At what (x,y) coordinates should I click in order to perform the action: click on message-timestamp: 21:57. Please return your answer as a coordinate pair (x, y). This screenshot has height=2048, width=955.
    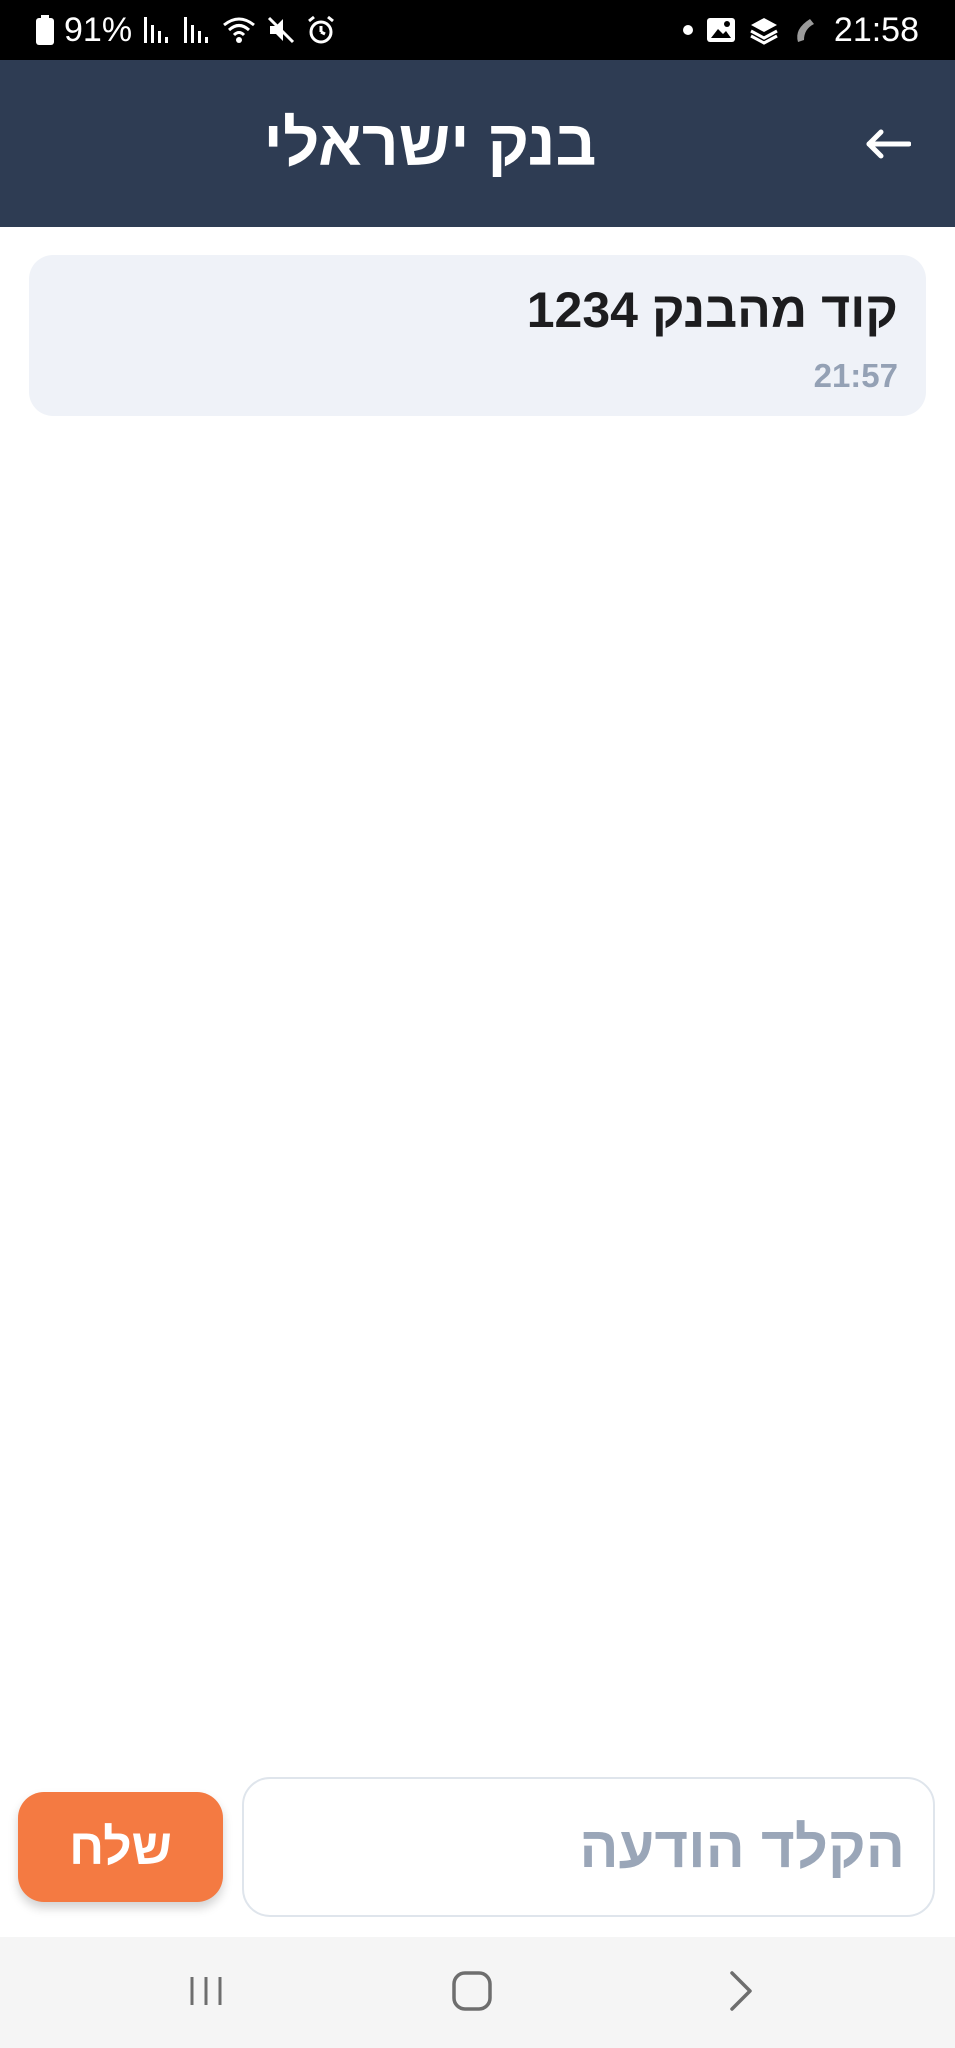
    Looking at the image, I should click on (855, 375).